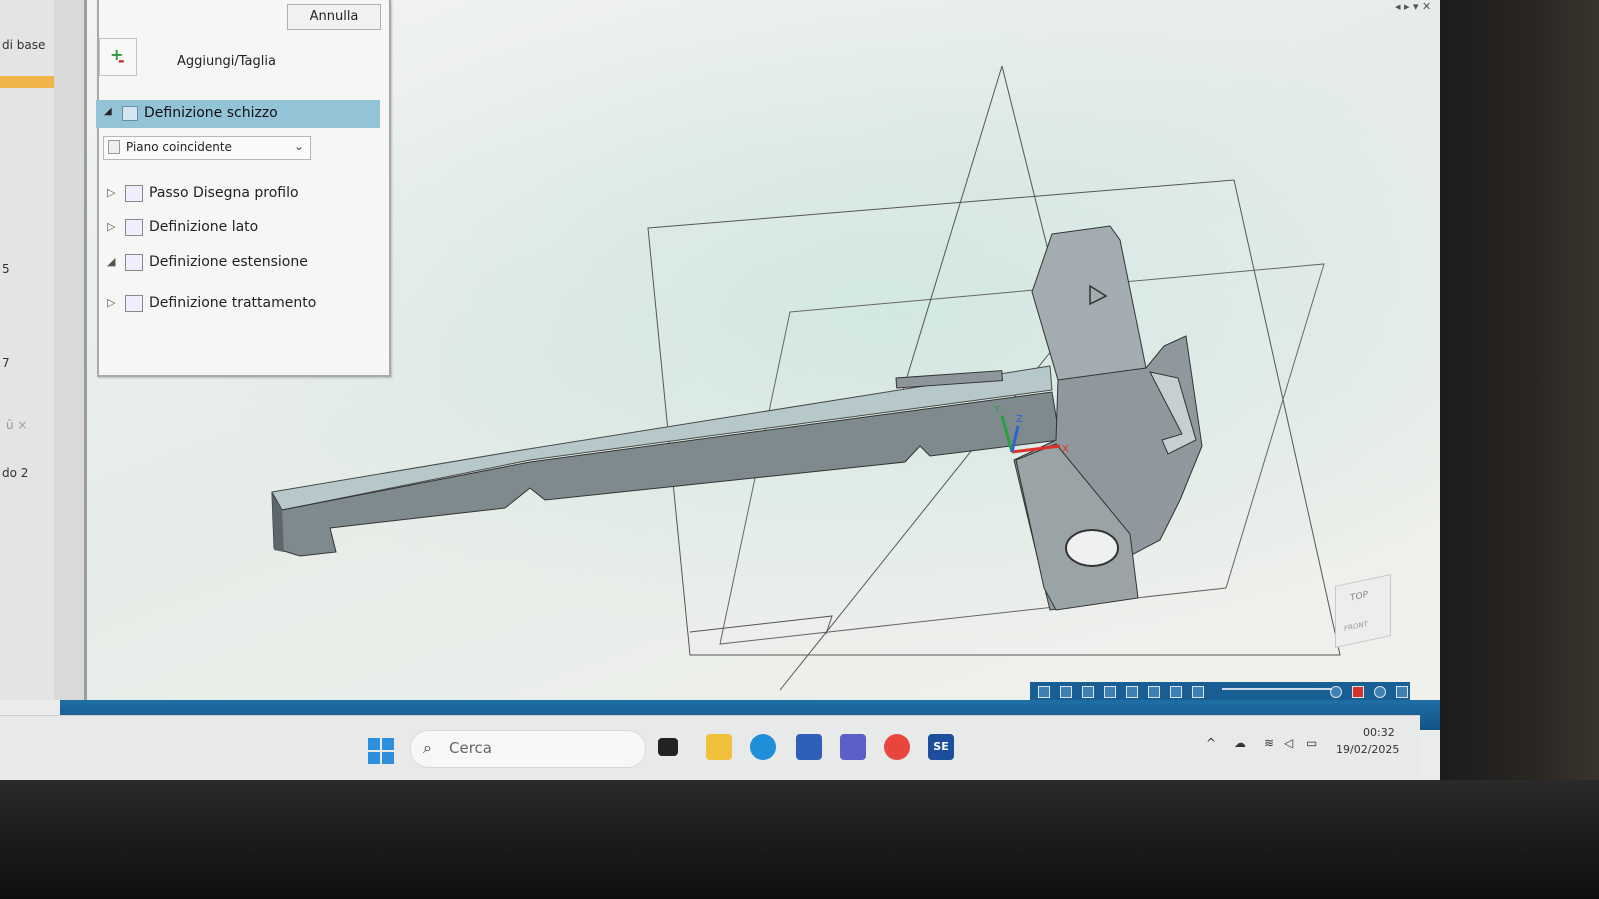  Describe the element at coordinates (1092, 548) in the screenshot. I see `part-hole` at that location.